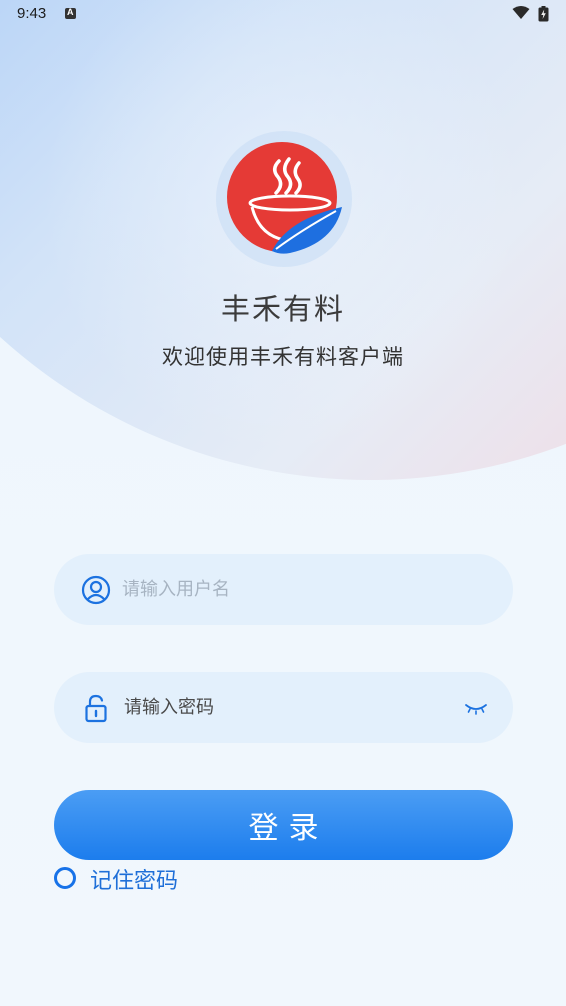 The height and width of the screenshot is (1006, 566). I want to click on password-input, so click(284, 707).